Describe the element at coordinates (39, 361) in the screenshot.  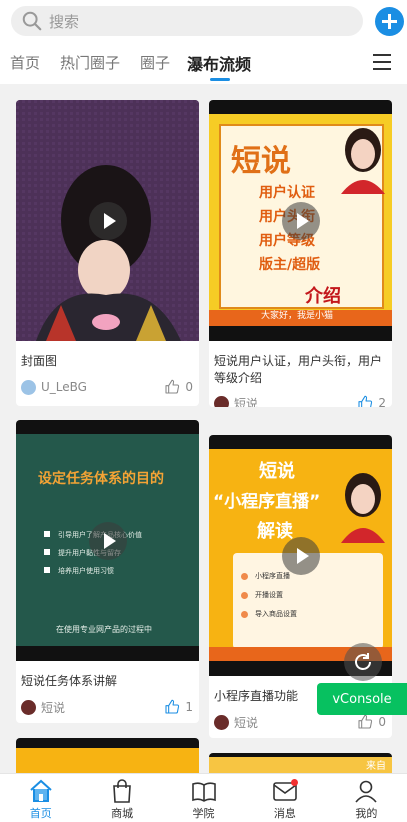
I see `card-title: 封面图` at that location.